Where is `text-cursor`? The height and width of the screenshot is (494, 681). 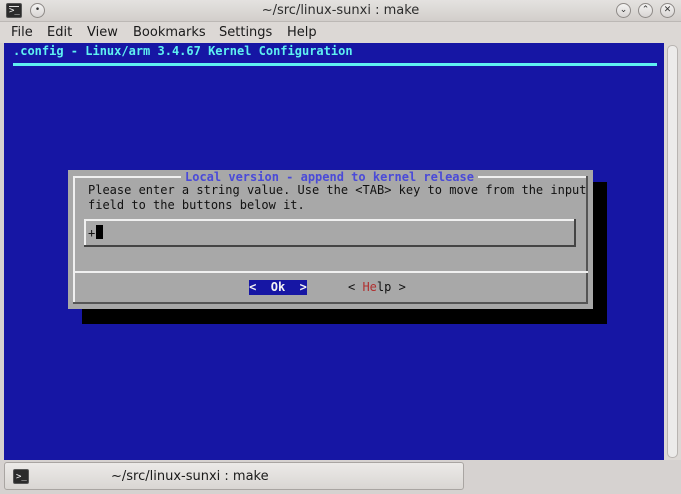
text-cursor is located at coordinates (99, 232).